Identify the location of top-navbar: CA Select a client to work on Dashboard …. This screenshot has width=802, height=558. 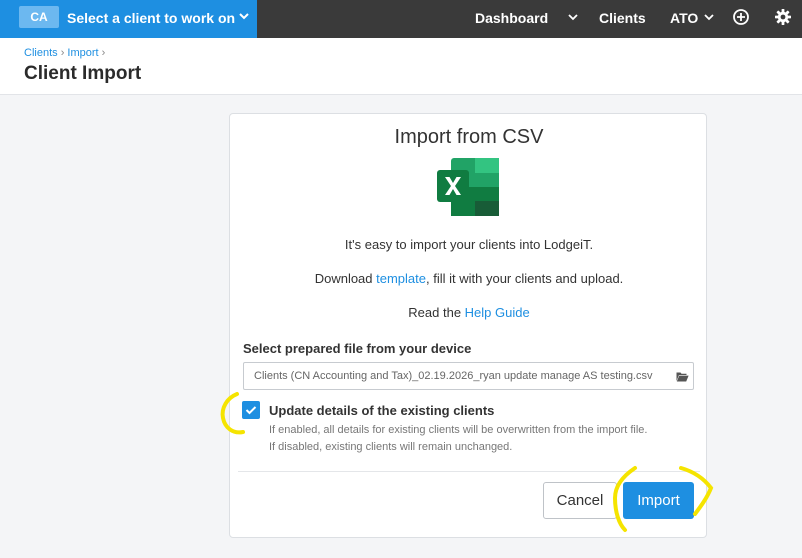
(401, 19).